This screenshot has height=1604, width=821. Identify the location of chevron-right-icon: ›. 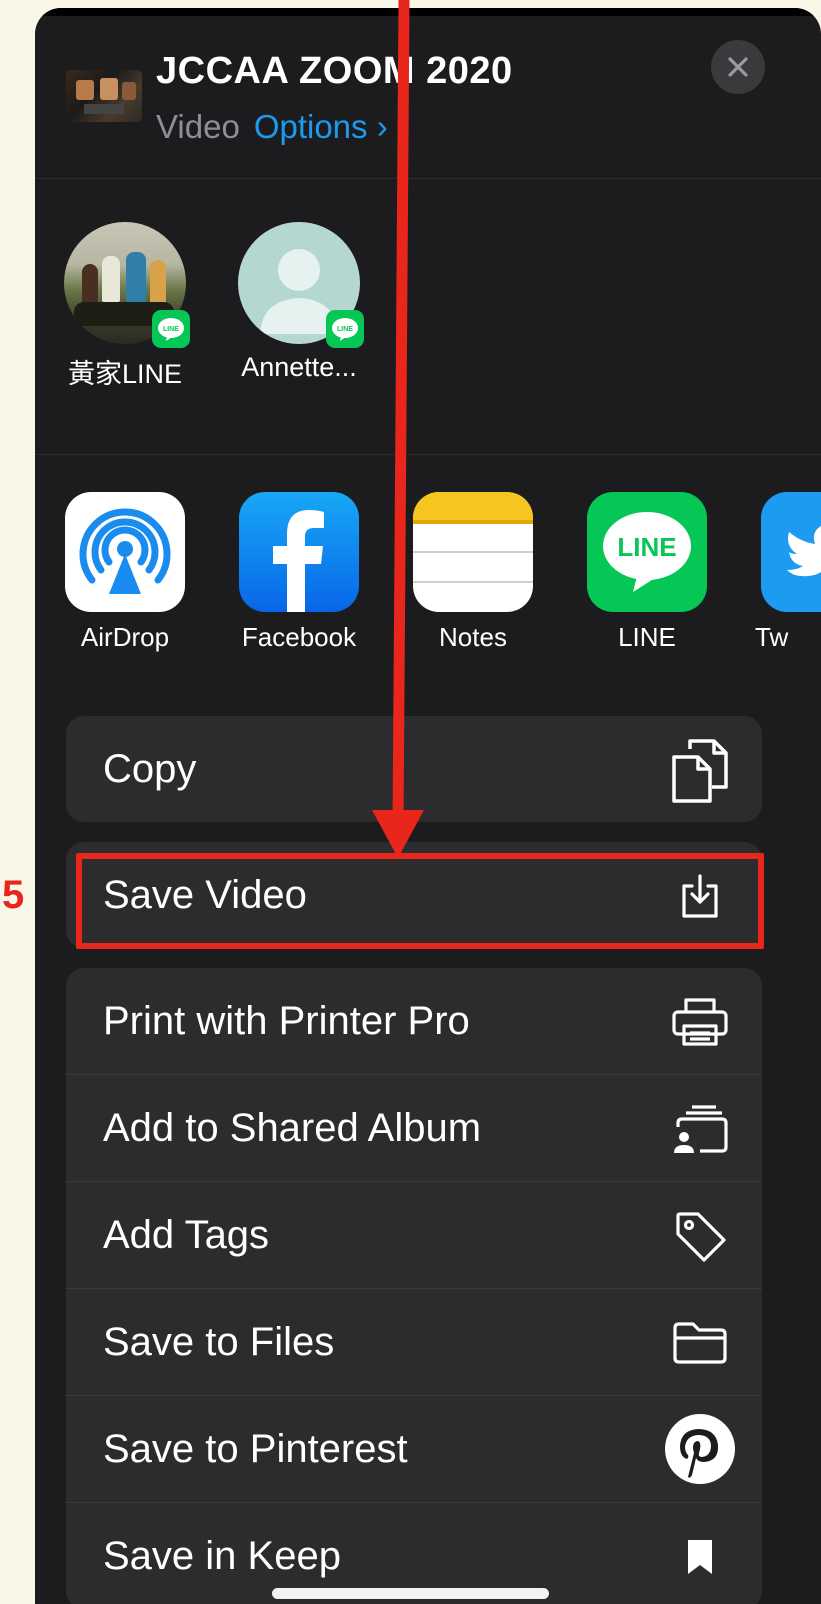
(382, 126).